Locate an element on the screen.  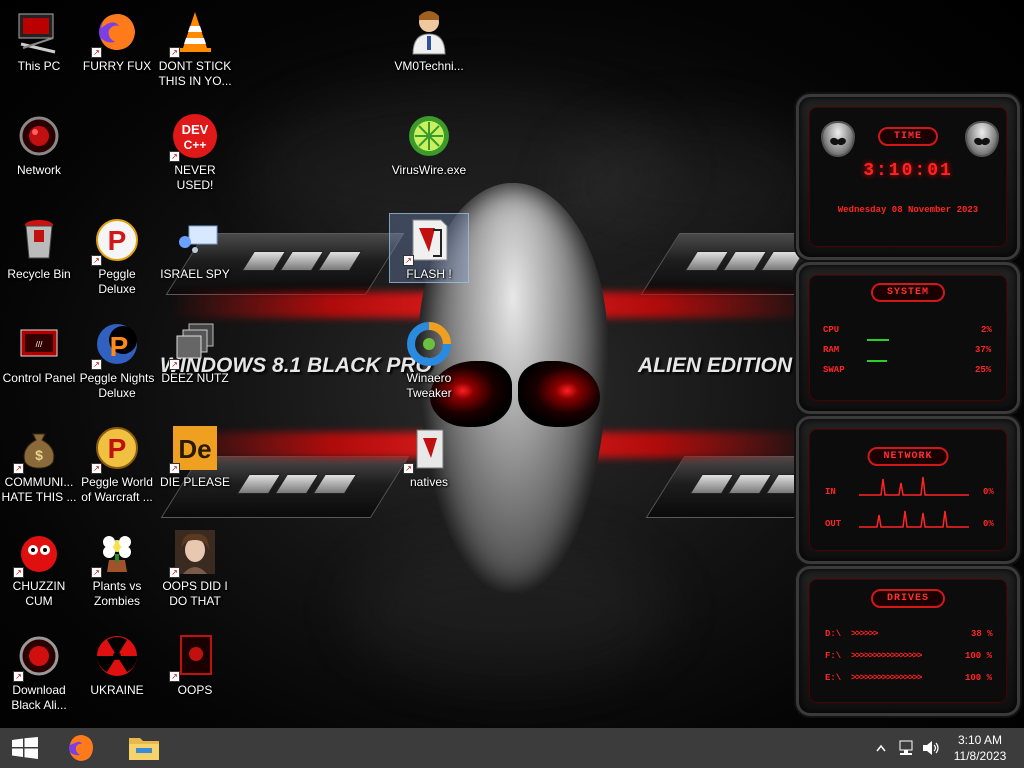
desktop-icon-deez-nutz: ↗ DEEZ NUTZ is located at coordinates (195, 353).